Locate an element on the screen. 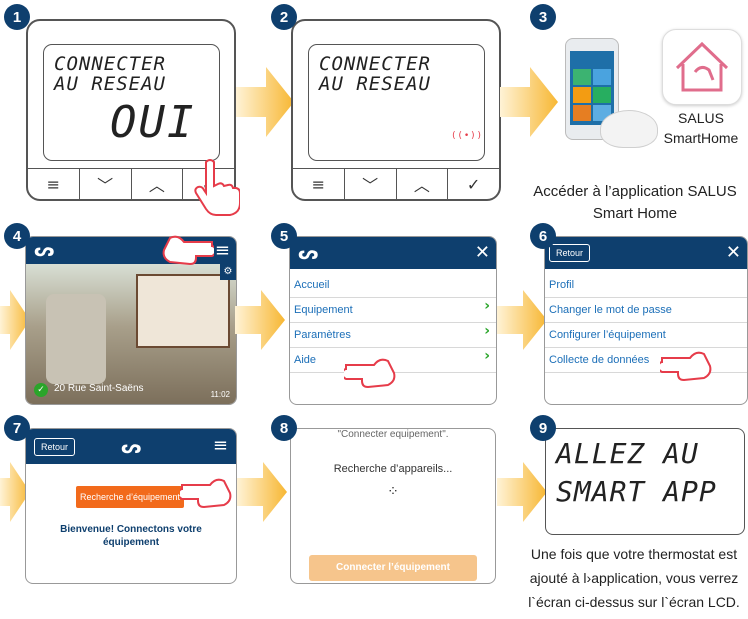 This screenshot has height=619, width=748. menu-item-profil: Profil is located at coordinates (646, 285).